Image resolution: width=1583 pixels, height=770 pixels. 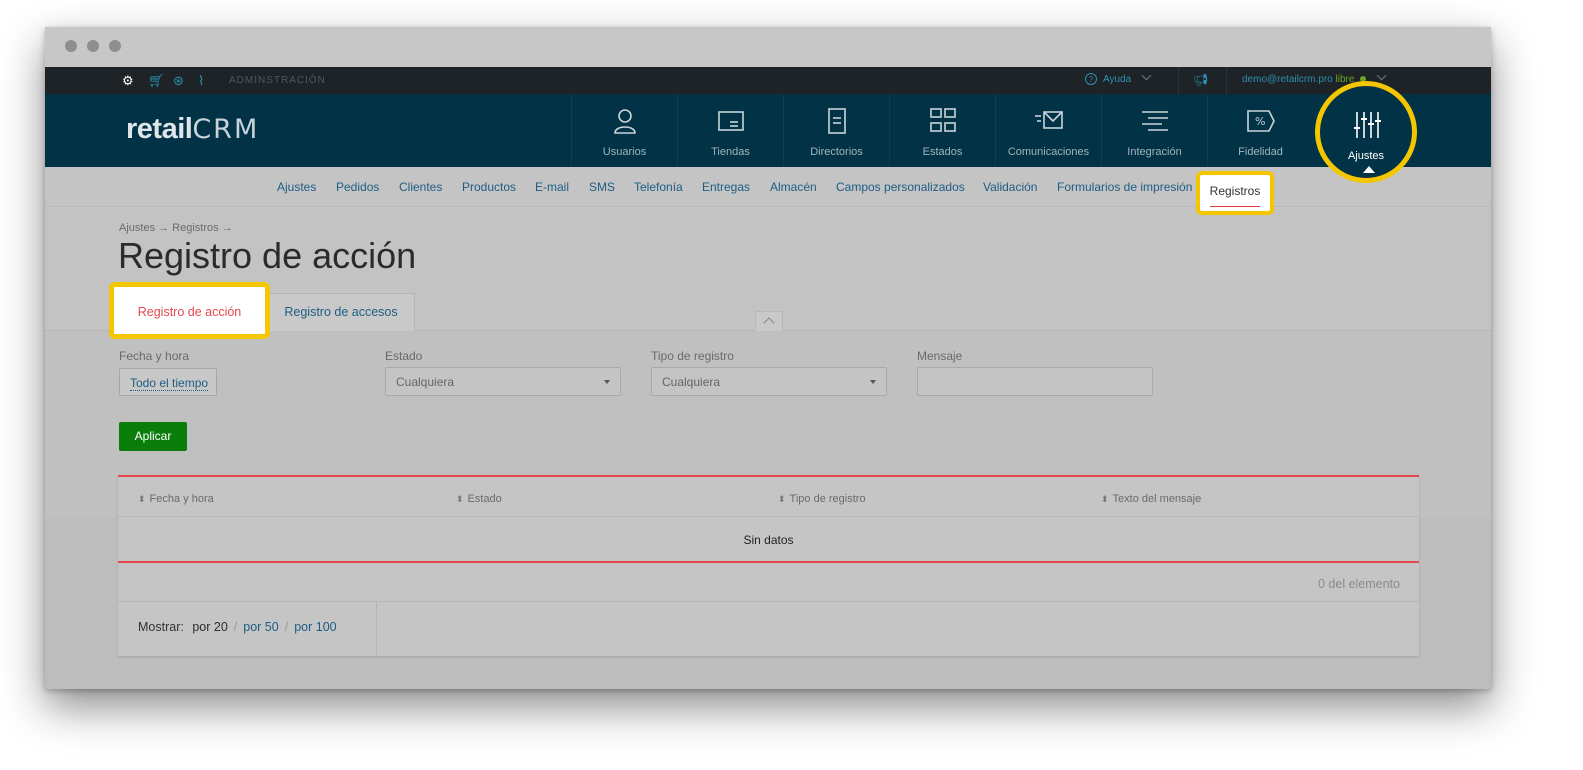 What do you see at coordinates (267, 255) in the screenshot?
I see `page-title: Registro de acción` at bounding box center [267, 255].